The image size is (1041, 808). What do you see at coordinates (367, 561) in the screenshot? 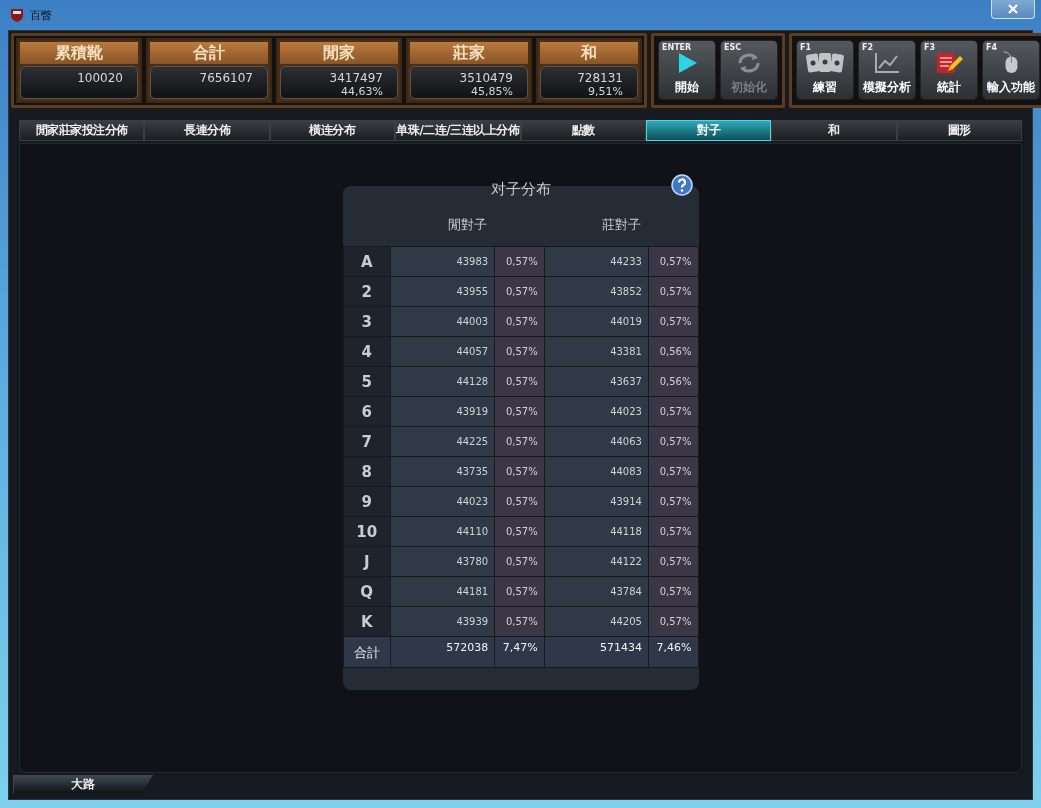
I see `row-header: J` at bounding box center [367, 561].